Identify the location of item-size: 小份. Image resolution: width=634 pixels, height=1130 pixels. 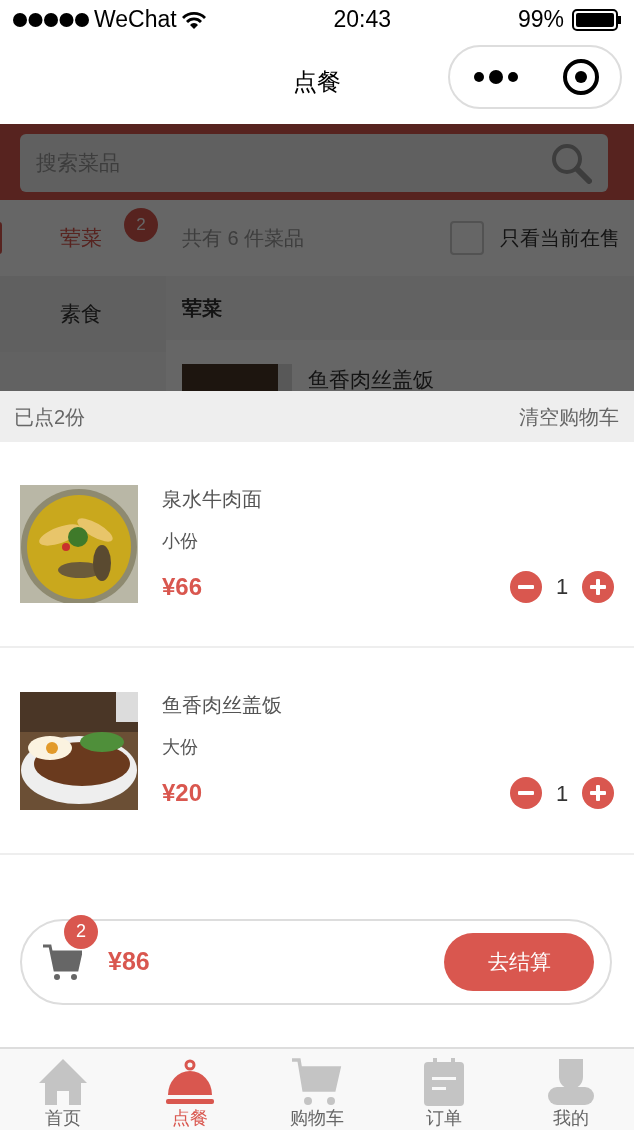
(180, 541).